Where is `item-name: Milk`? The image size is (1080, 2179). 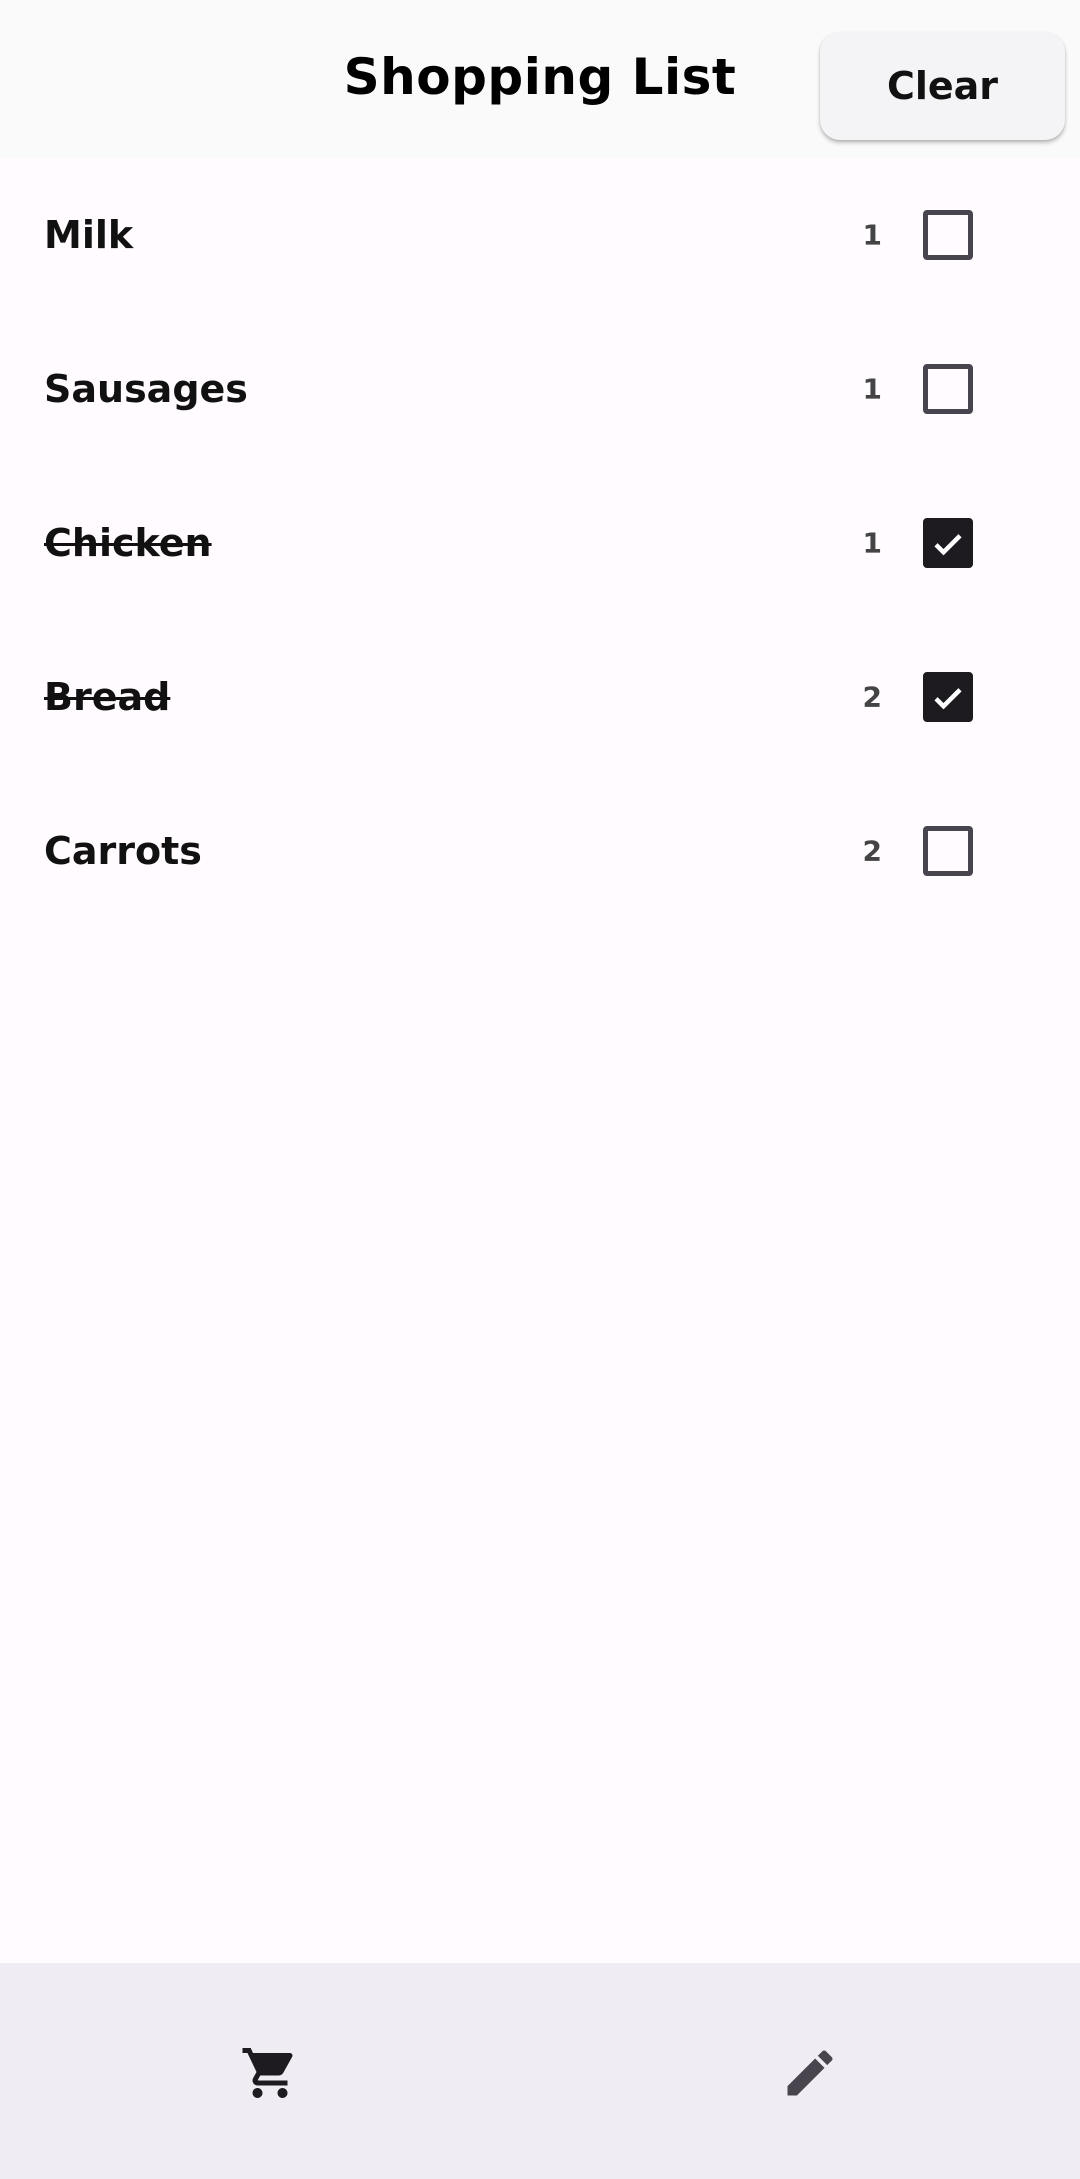 item-name: Milk is located at coordinates (89, 235).